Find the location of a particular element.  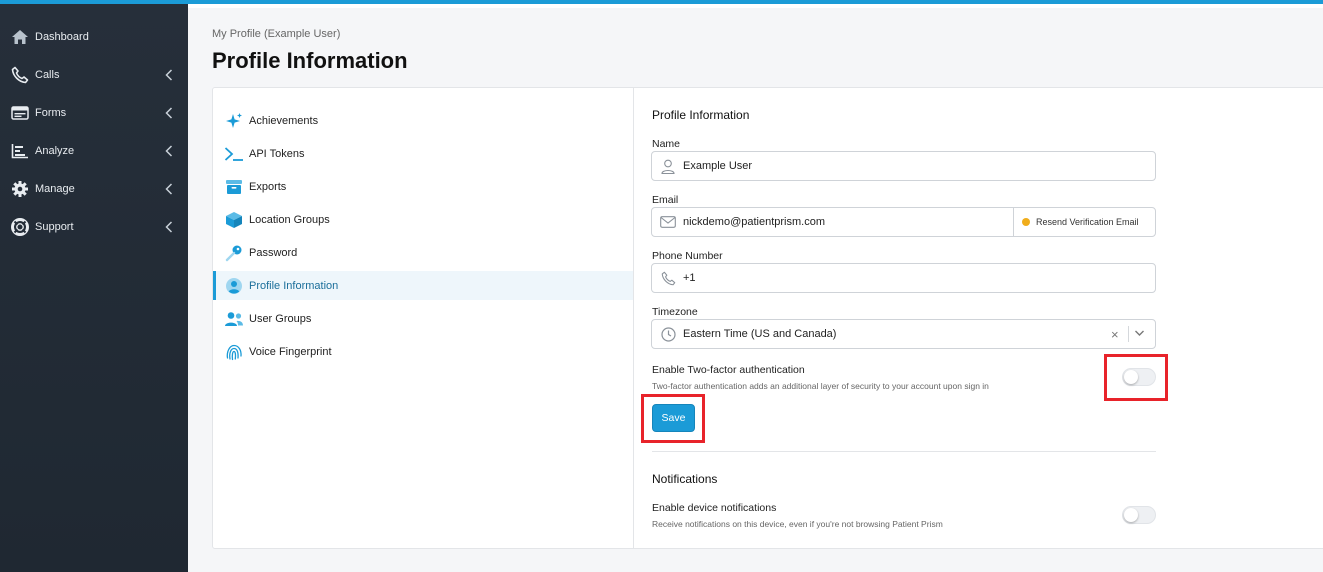

sidebar-item-dashboard: Dashboard is located at coordinates (94, 37).